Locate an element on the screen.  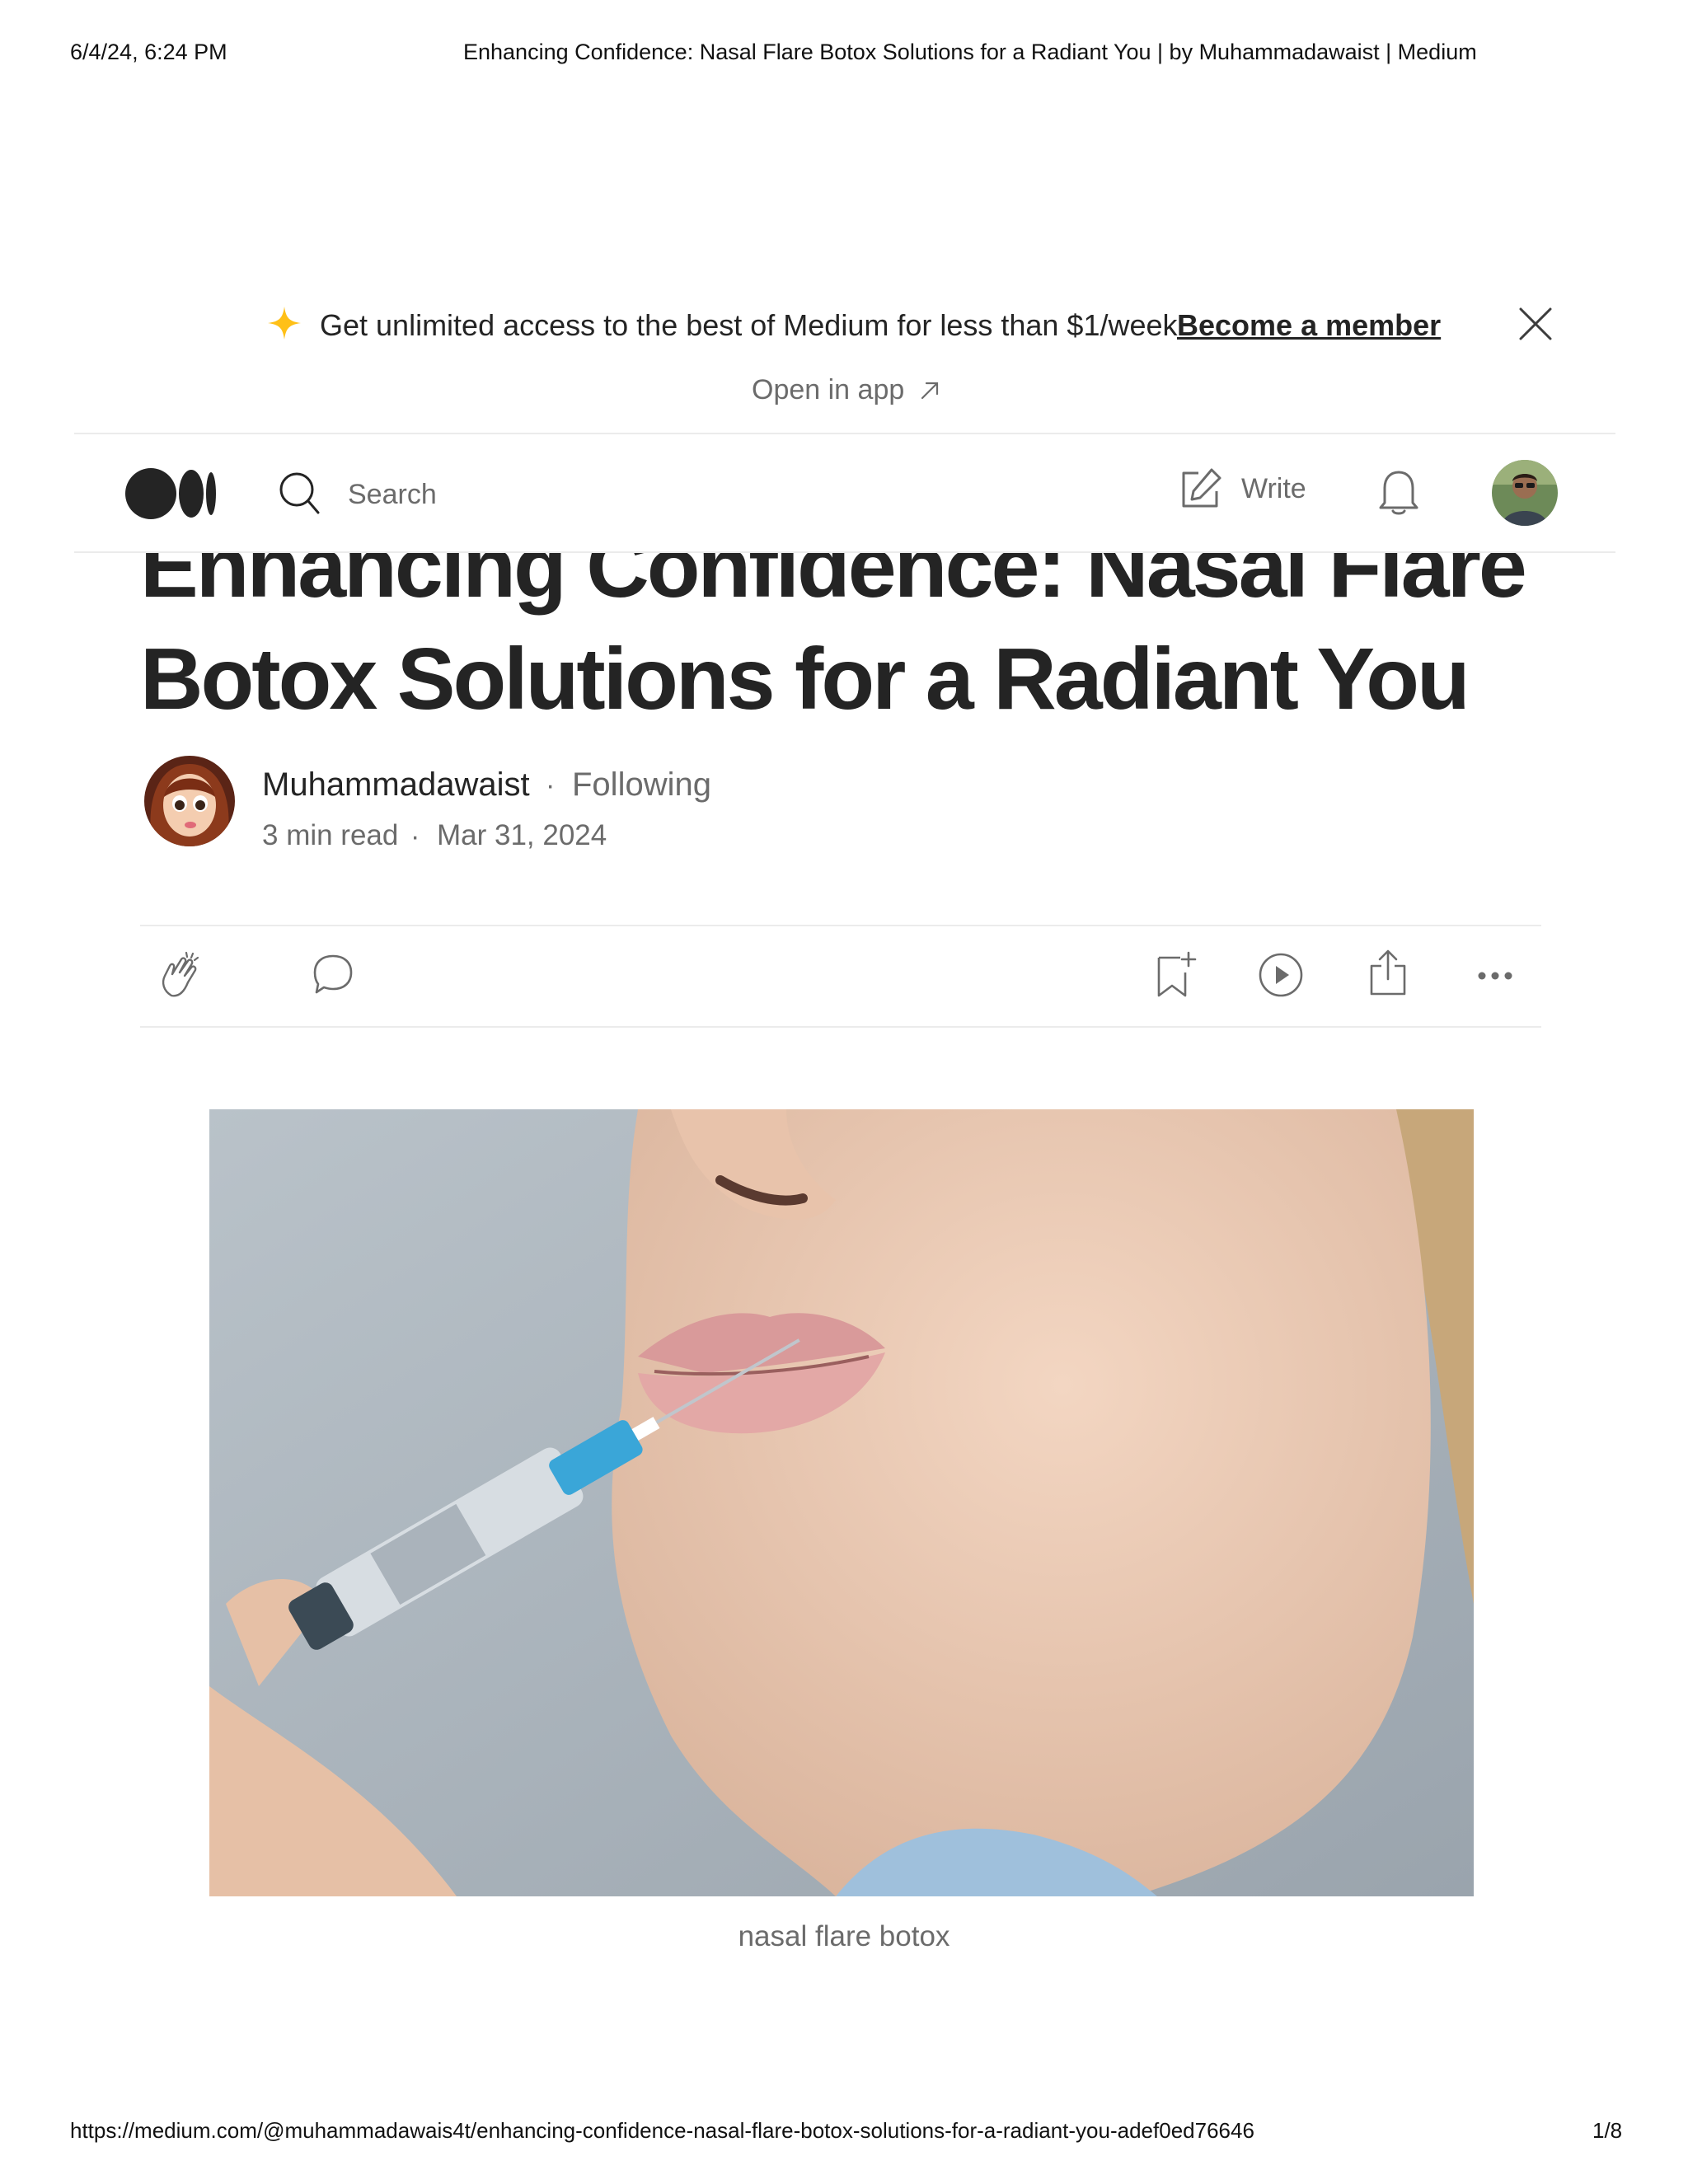
more-icon is located at coordinates (1495, 975).